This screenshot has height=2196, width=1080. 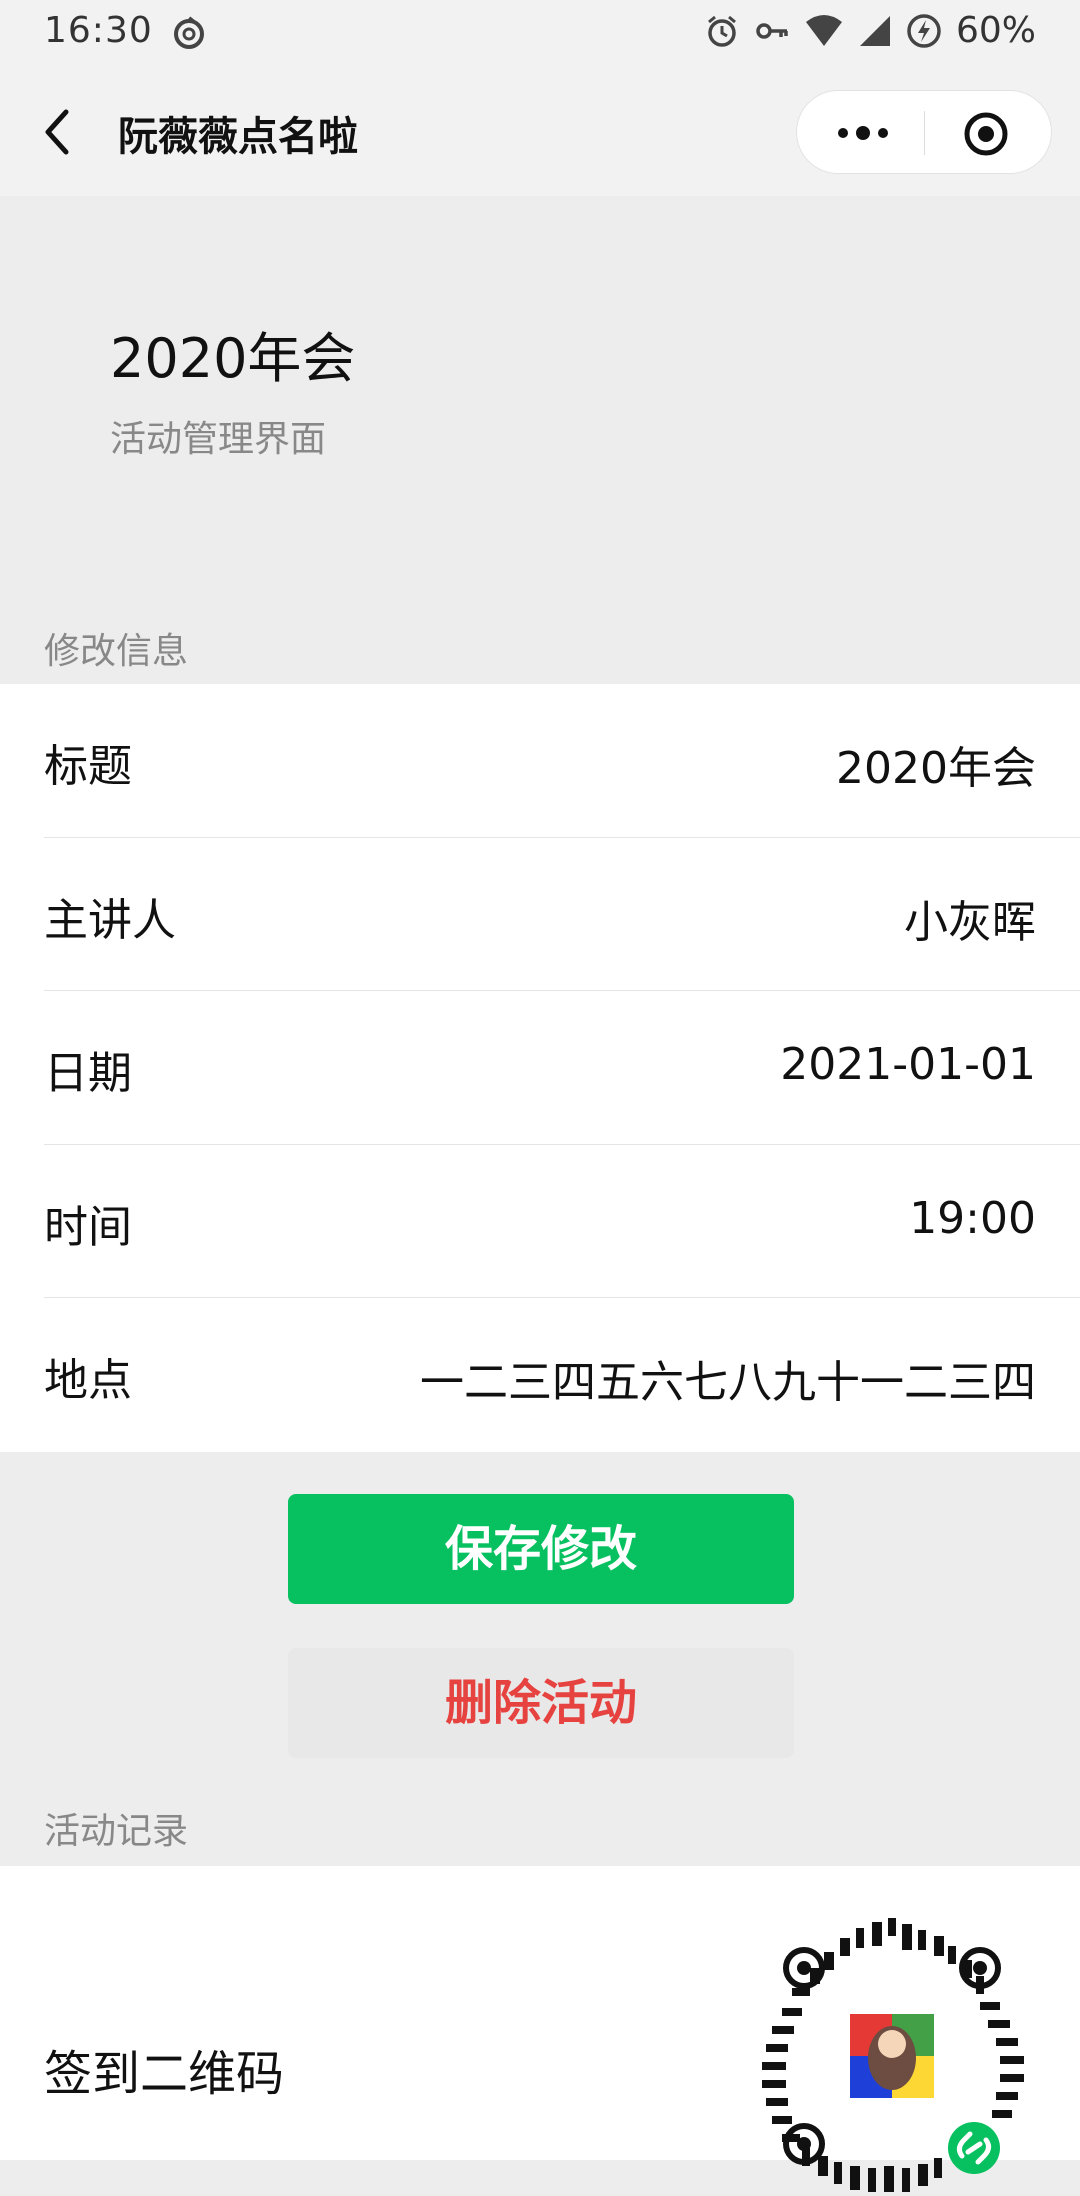 What do you see at coordinates (218, 439) in the screenshot?
I see `activity-subtitle: 活动管理界面` at bounding box center [218, 439].